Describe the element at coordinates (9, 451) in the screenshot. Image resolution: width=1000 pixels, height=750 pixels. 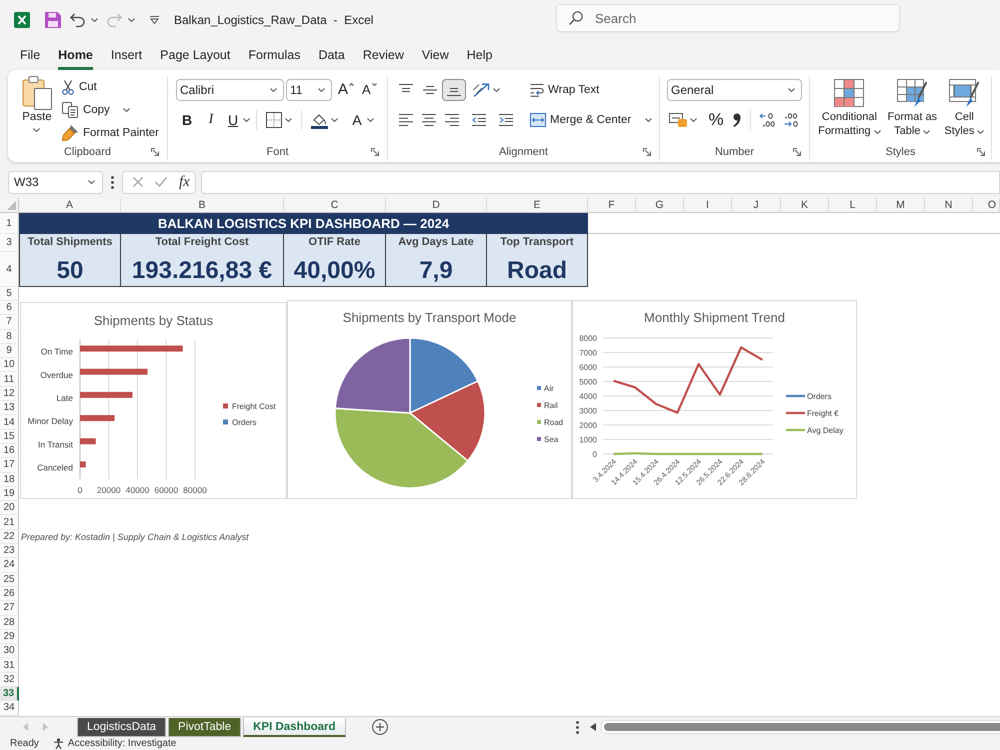
I see `row-header: 16` at that location.